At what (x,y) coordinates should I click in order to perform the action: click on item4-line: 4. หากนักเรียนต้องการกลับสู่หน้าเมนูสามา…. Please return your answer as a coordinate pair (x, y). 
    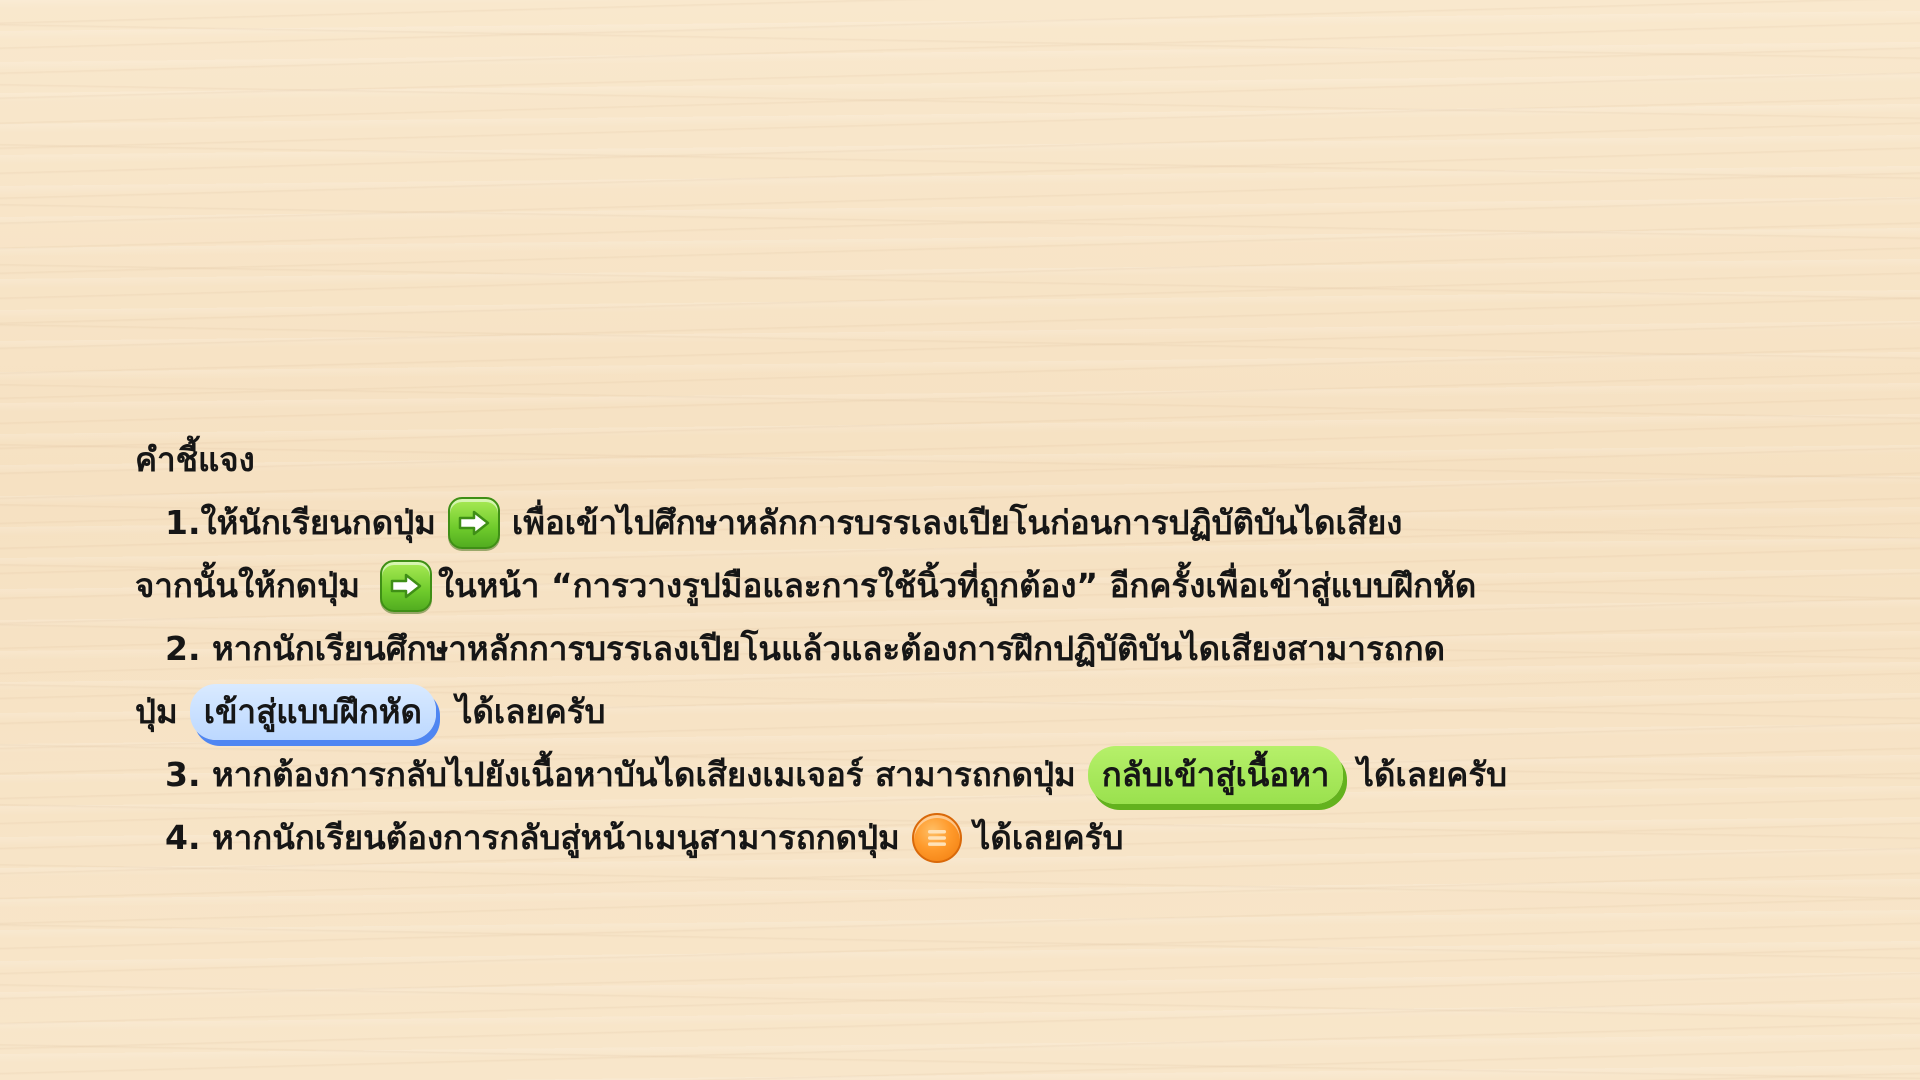
    Looking at the image, I should click on (1015, 837).